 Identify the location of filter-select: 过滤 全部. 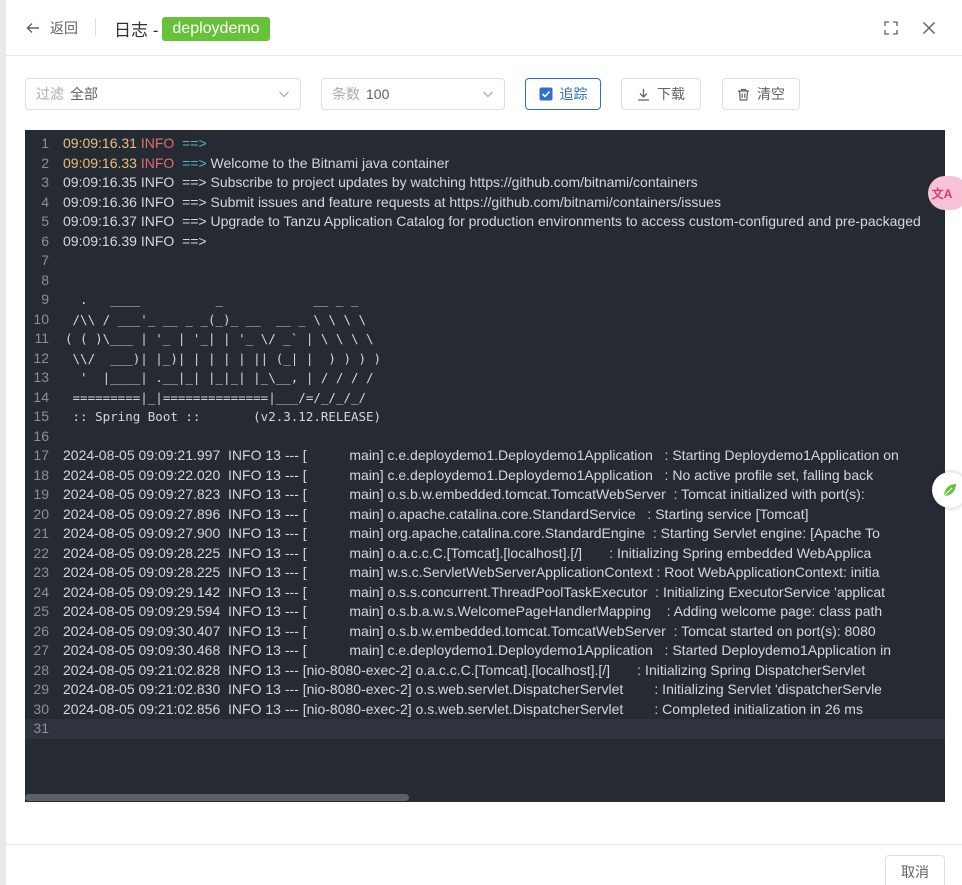
(163, 94).